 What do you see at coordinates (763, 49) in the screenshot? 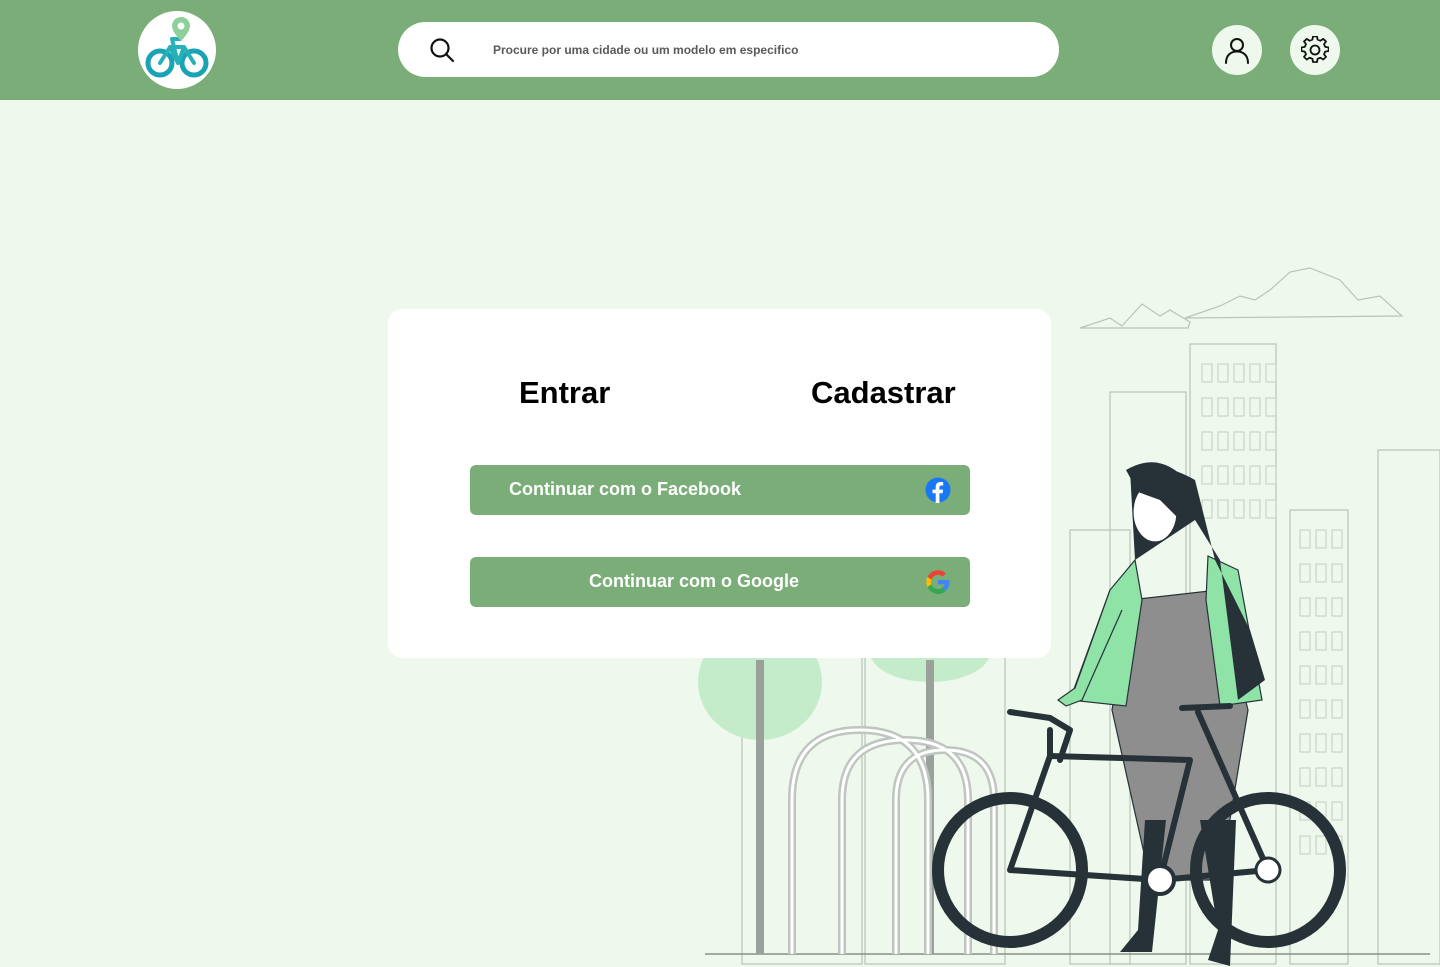
I see `search-input` at bounding box center [763, 49].